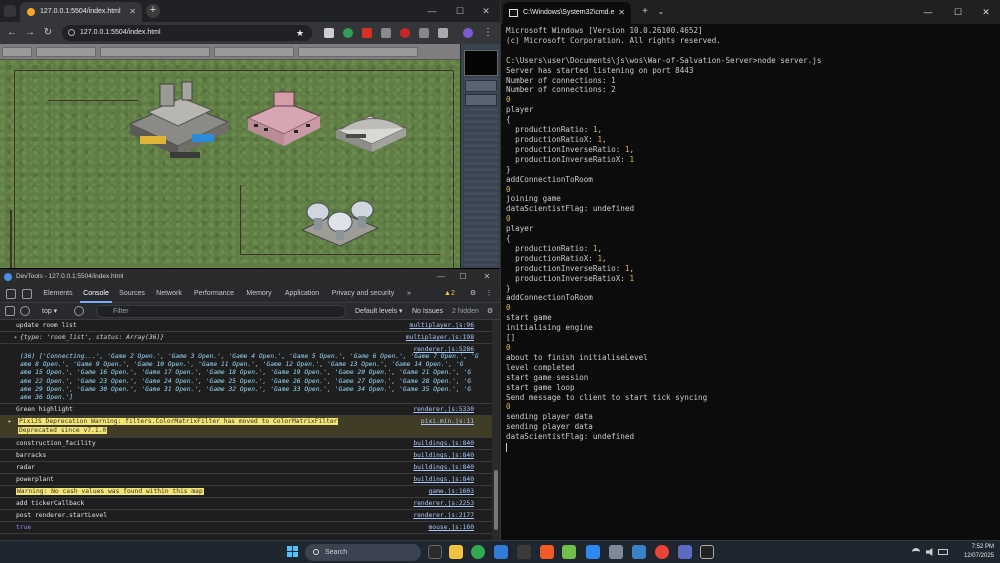 The width and height of the screenshot is (1000, 563). I want to click on brave-icon, so click(547, 552).